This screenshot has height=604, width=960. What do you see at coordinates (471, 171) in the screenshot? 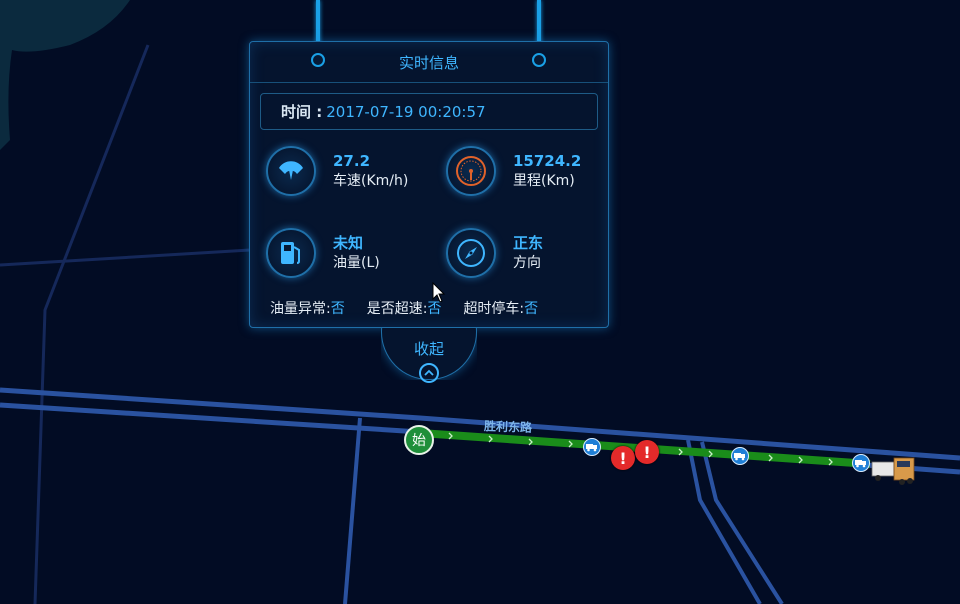
I see `odometer-icon` at bounding box center [471, 171].